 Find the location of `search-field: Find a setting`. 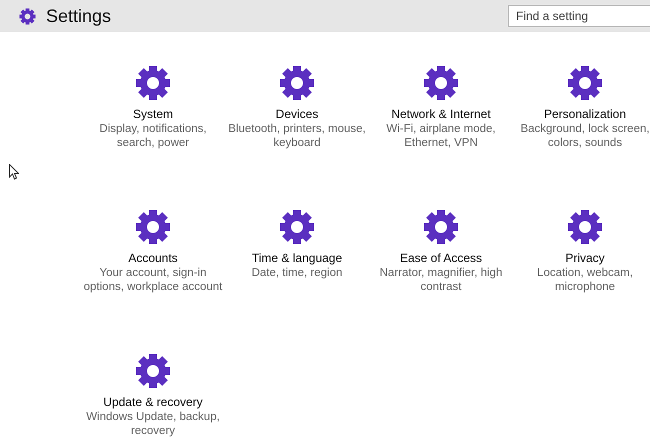

search-field: Find a setting is located at coordinates (579, 16).